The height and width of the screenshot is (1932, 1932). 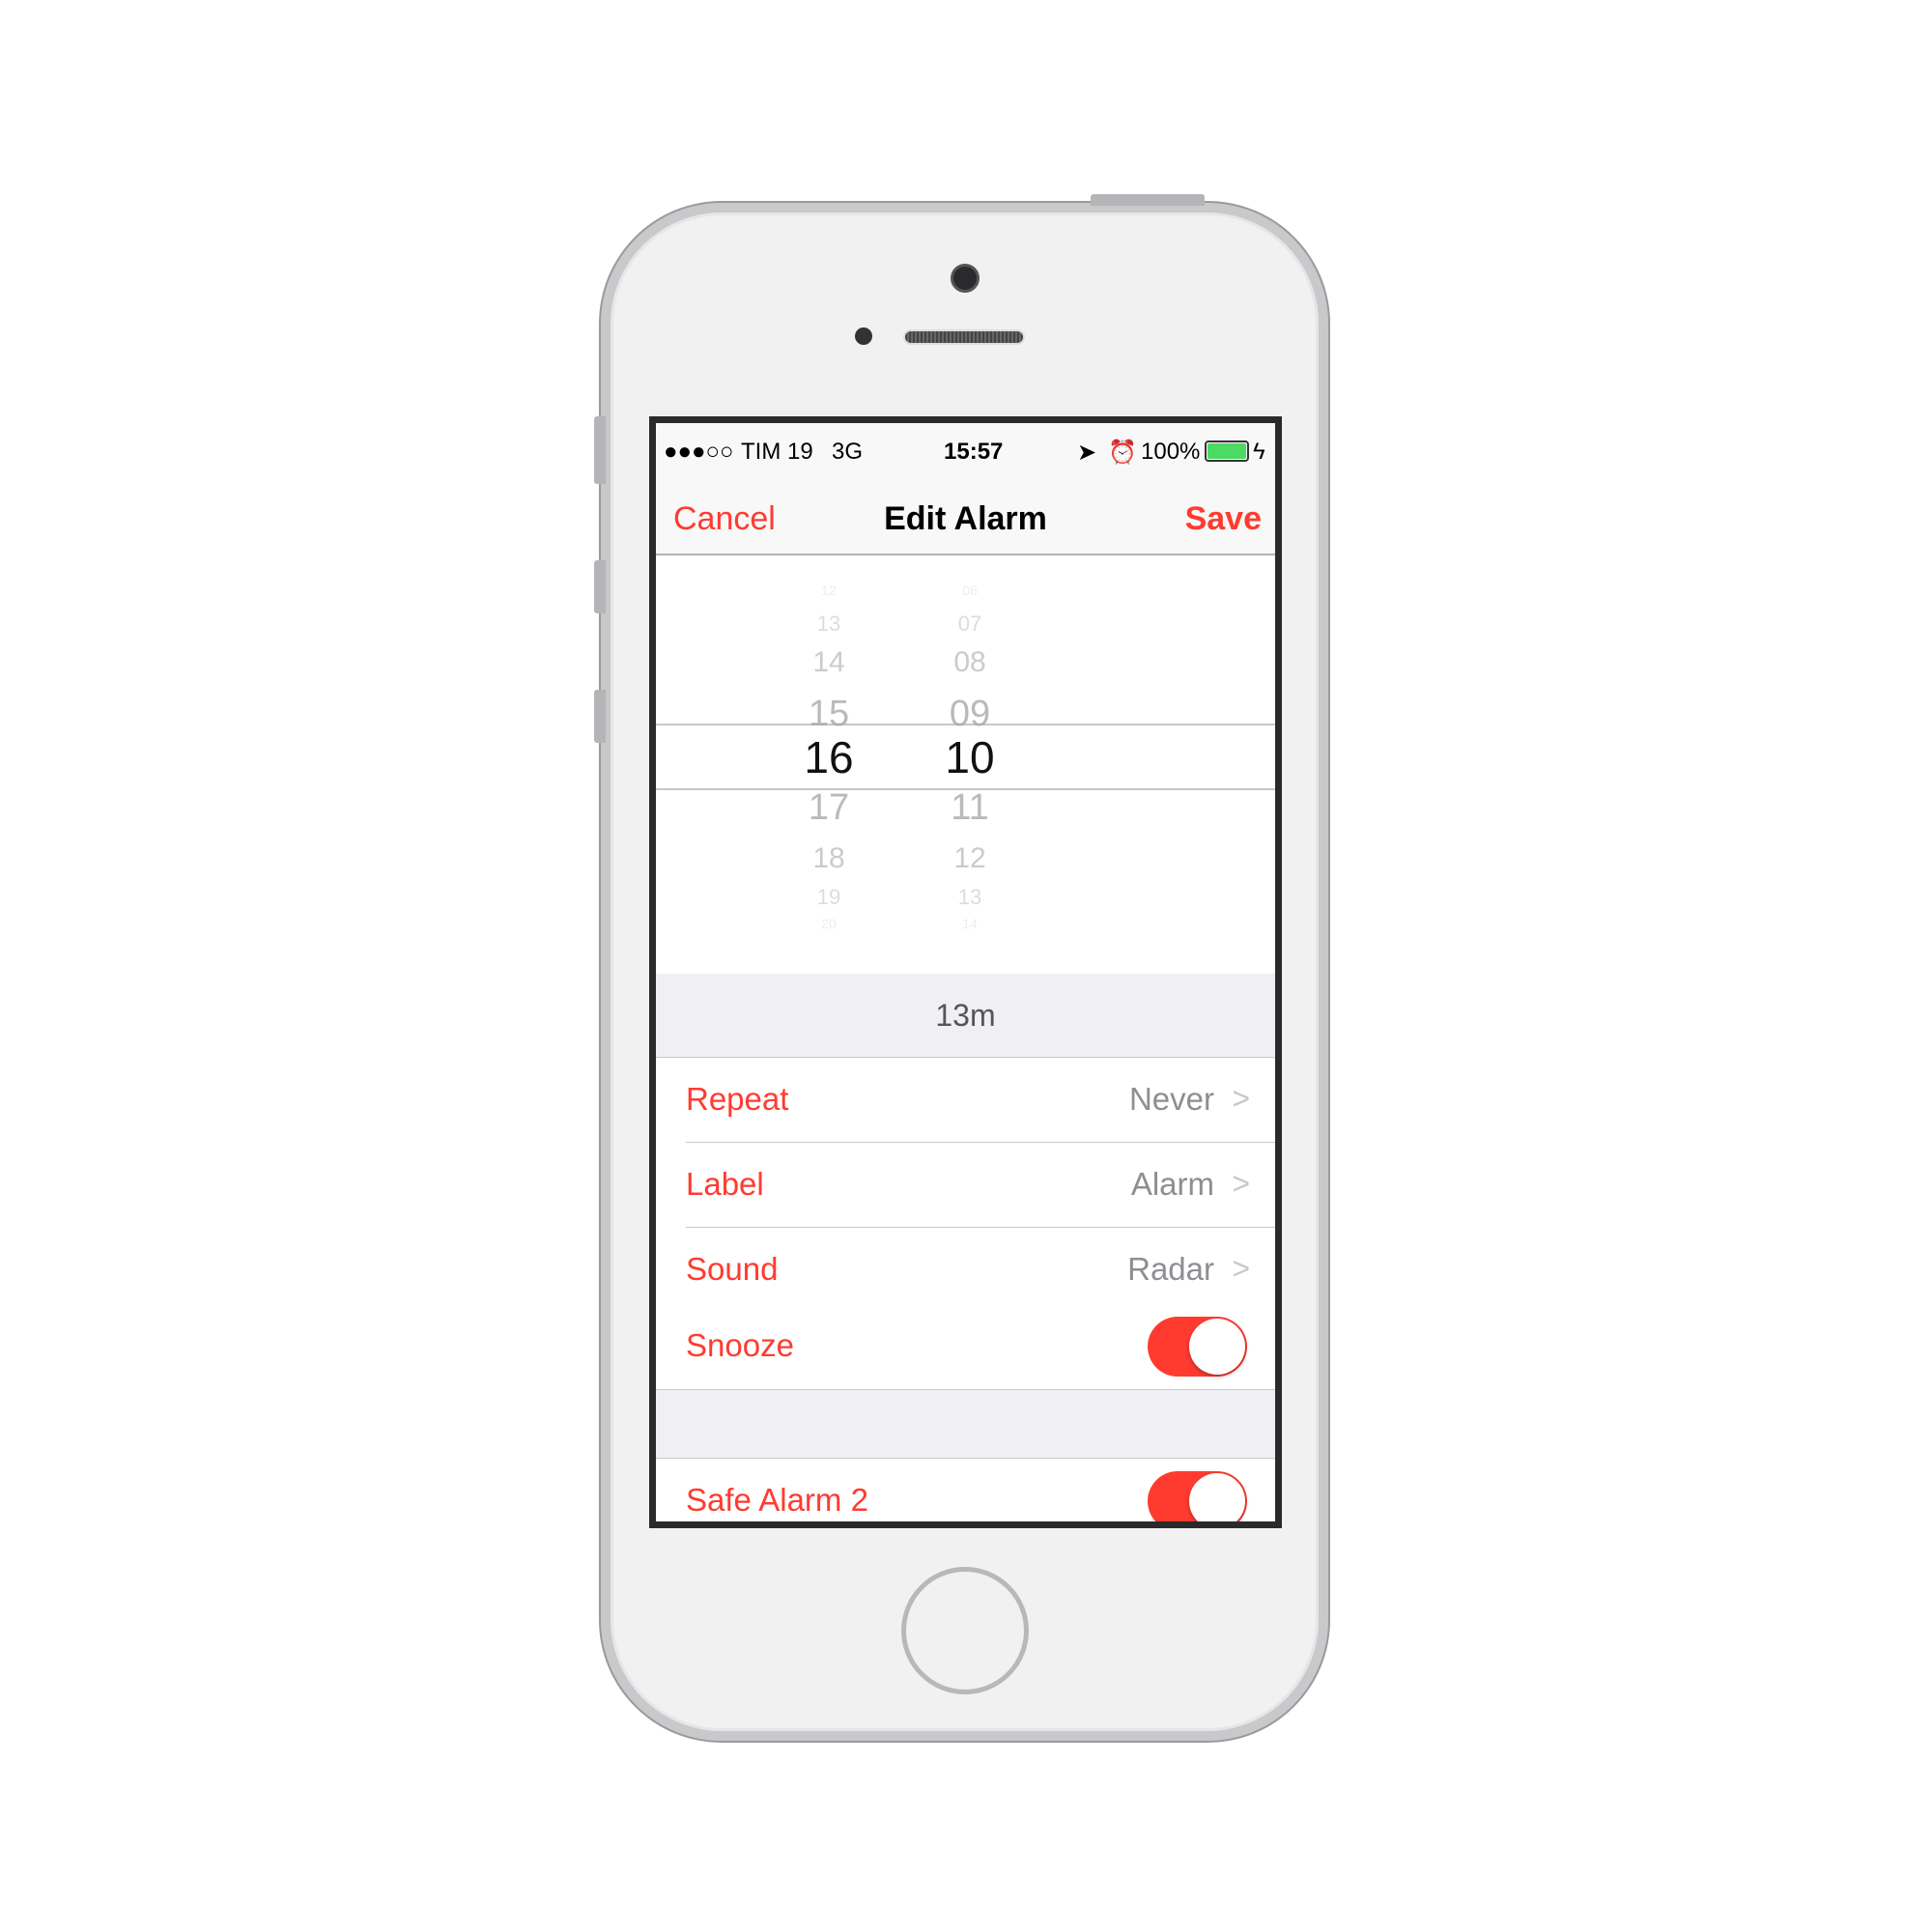 I want to click on network-type: 3G, so click(x=848, y=452).